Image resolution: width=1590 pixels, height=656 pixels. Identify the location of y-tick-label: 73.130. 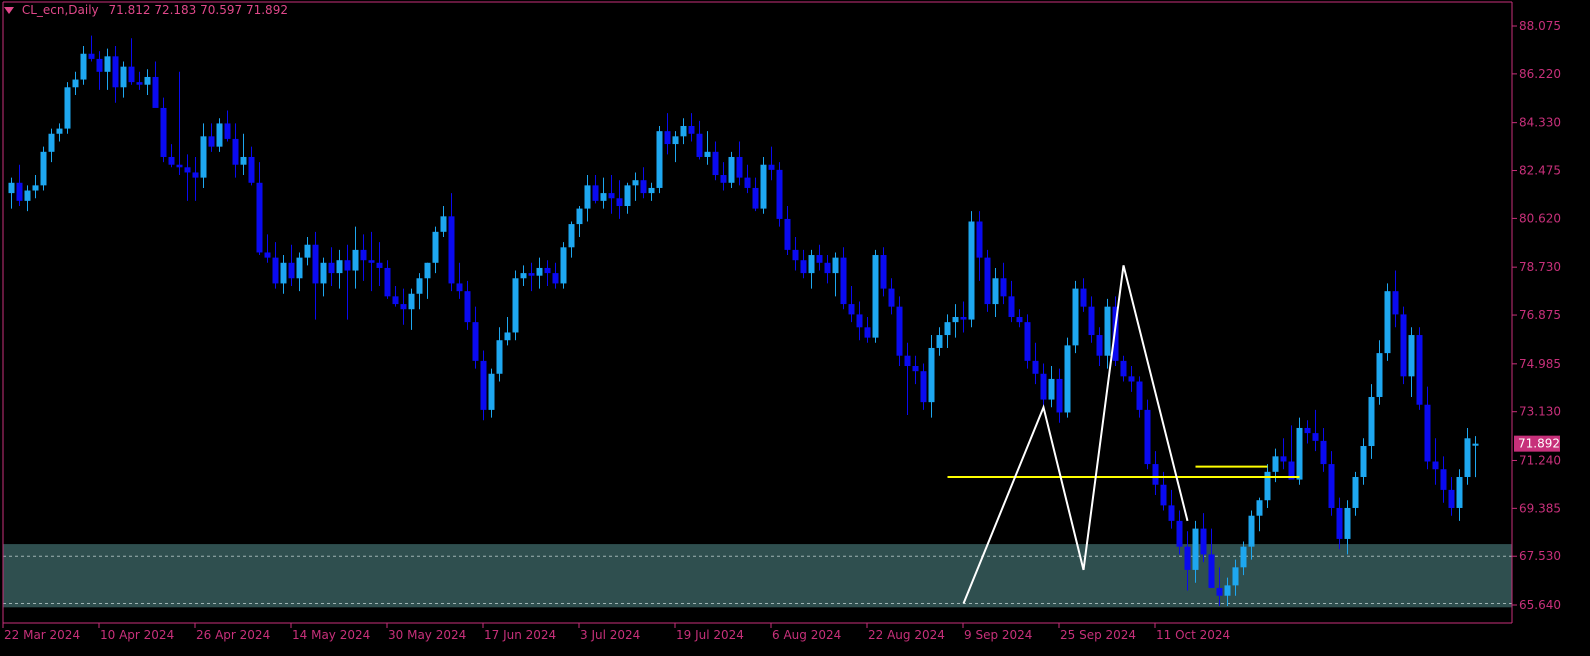
(1540, 412).